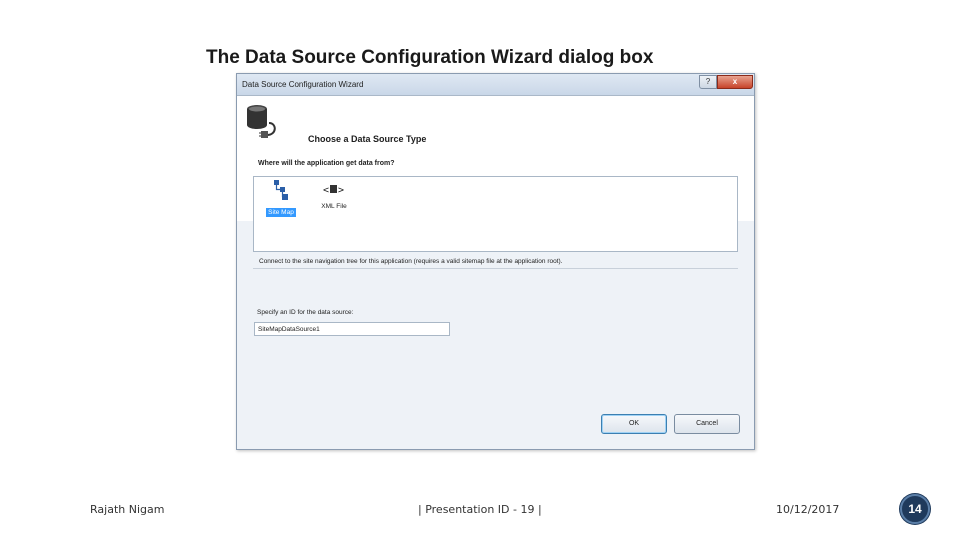  I want to click on type-item-label: Site Map, so click(281, 212).